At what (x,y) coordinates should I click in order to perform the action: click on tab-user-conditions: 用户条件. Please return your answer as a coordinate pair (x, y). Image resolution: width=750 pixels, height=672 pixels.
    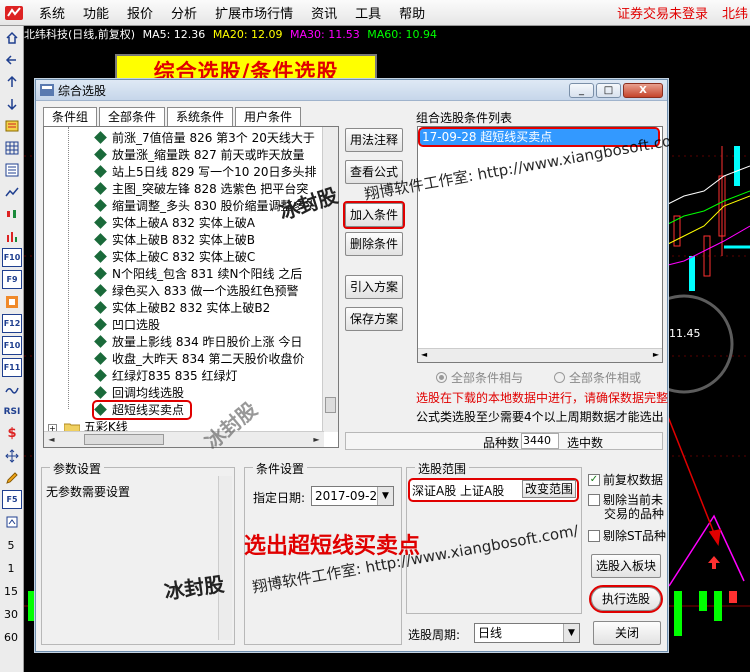
    Looking at the image, I should click on (268, 116).